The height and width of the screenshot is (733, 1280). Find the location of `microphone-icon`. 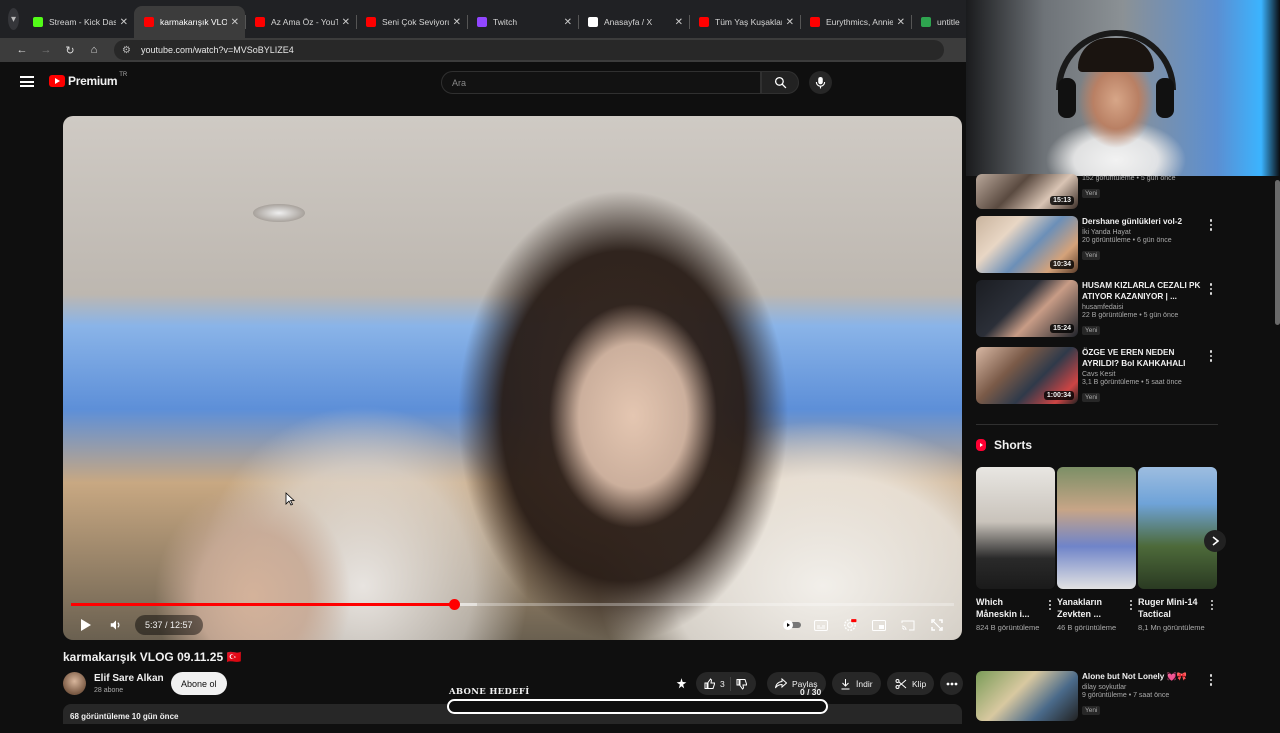

microphone-icon is located at coordinates (820, 83).